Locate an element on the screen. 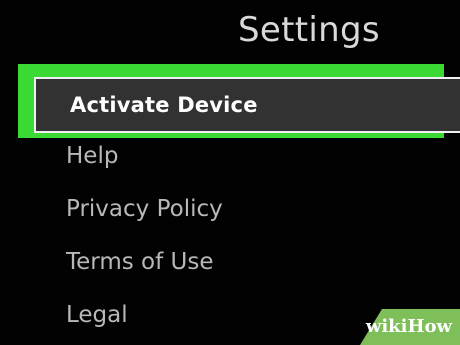 This screenshot has height=345, width=460. menu-item-privacy-policy: Privacy Policy is located at coordinates (144, 209).